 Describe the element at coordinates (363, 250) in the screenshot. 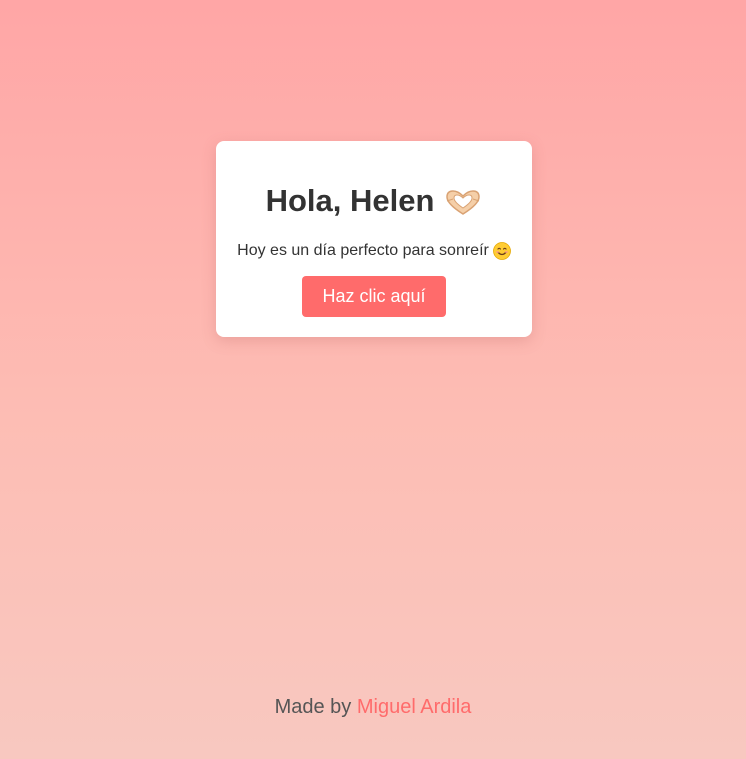

I see `message-text: Hoy es un día perfecto para sonreír` at that location.